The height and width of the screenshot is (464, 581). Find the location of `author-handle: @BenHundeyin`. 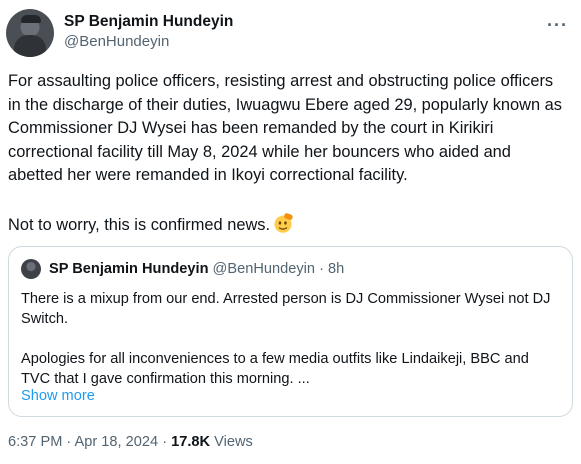

author-handle: @BenHundeyin is located at coordinates (116, 41).